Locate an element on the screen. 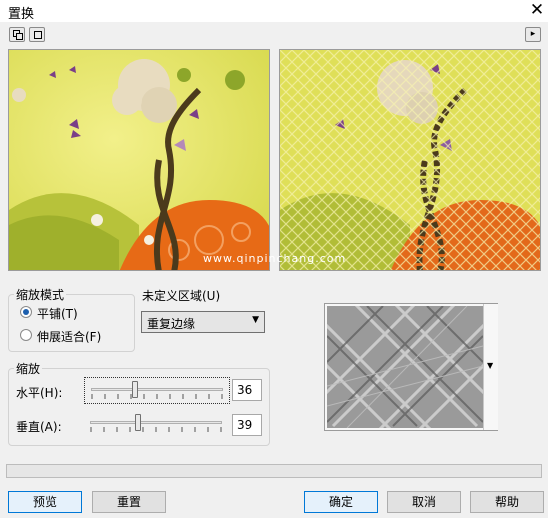 This screenshot has height=518, width=548. expand-arrow-icon: ▸ is located at coordinates (533, 34).